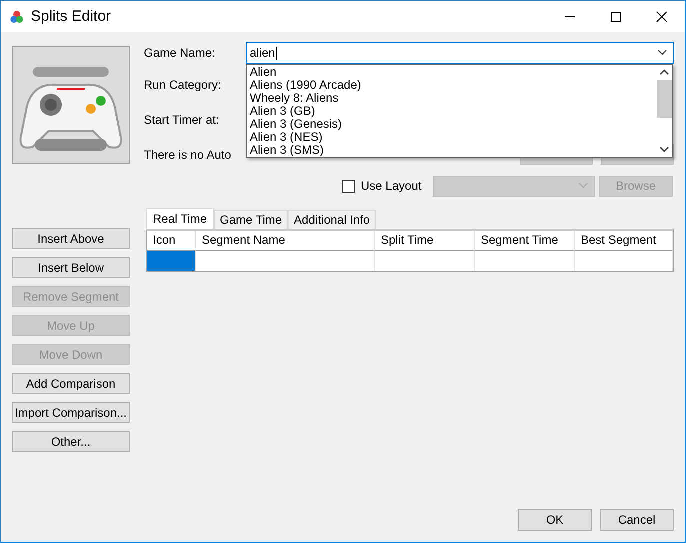 The image size is (686, 543). I want to click on app-icon, so click(17, 17).